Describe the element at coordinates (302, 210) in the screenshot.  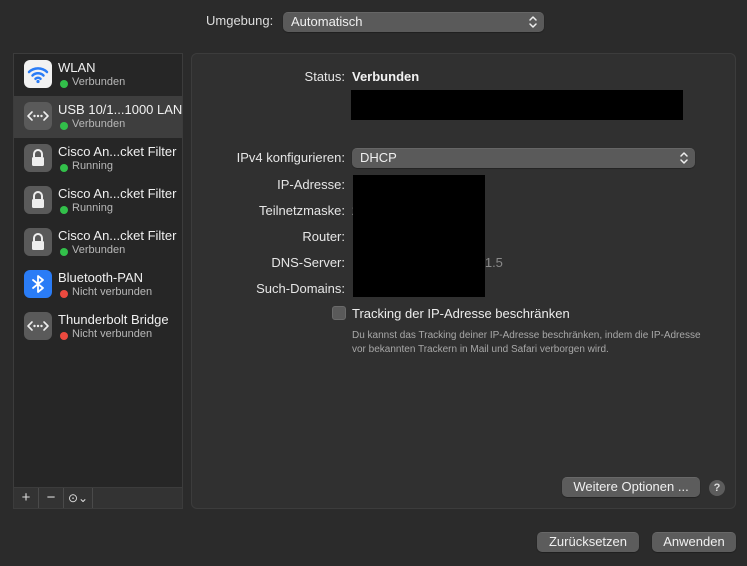
I see `subnet-mask-label: Teilnetzmaske:` at that location.